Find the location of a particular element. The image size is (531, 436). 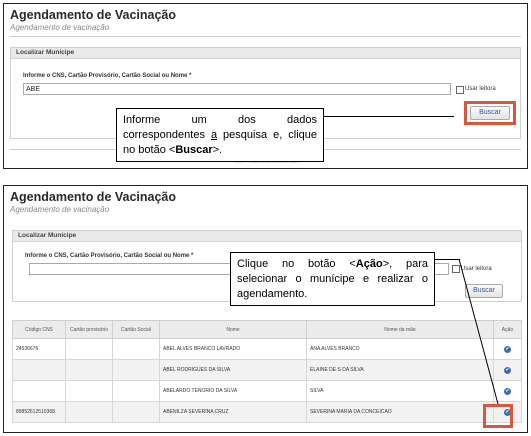

search-input is located at coordinates (237, 89).